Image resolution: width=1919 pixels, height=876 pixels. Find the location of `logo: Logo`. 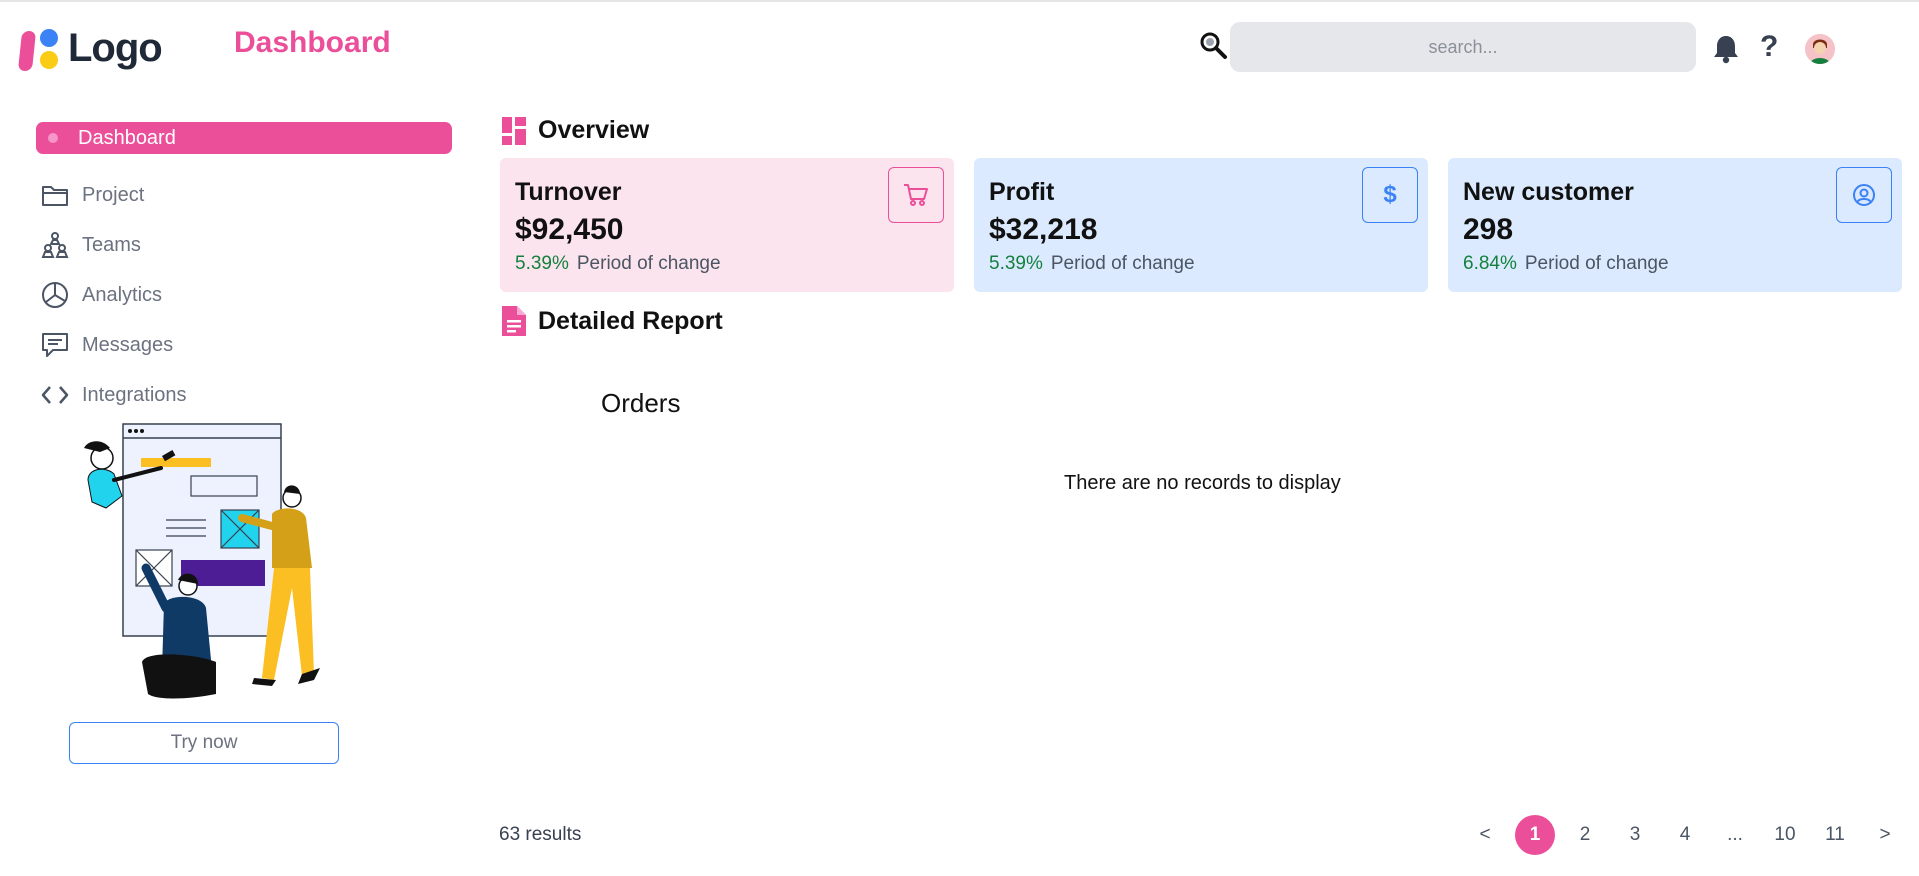

logo: Logo is located at coordinates (90, 48).